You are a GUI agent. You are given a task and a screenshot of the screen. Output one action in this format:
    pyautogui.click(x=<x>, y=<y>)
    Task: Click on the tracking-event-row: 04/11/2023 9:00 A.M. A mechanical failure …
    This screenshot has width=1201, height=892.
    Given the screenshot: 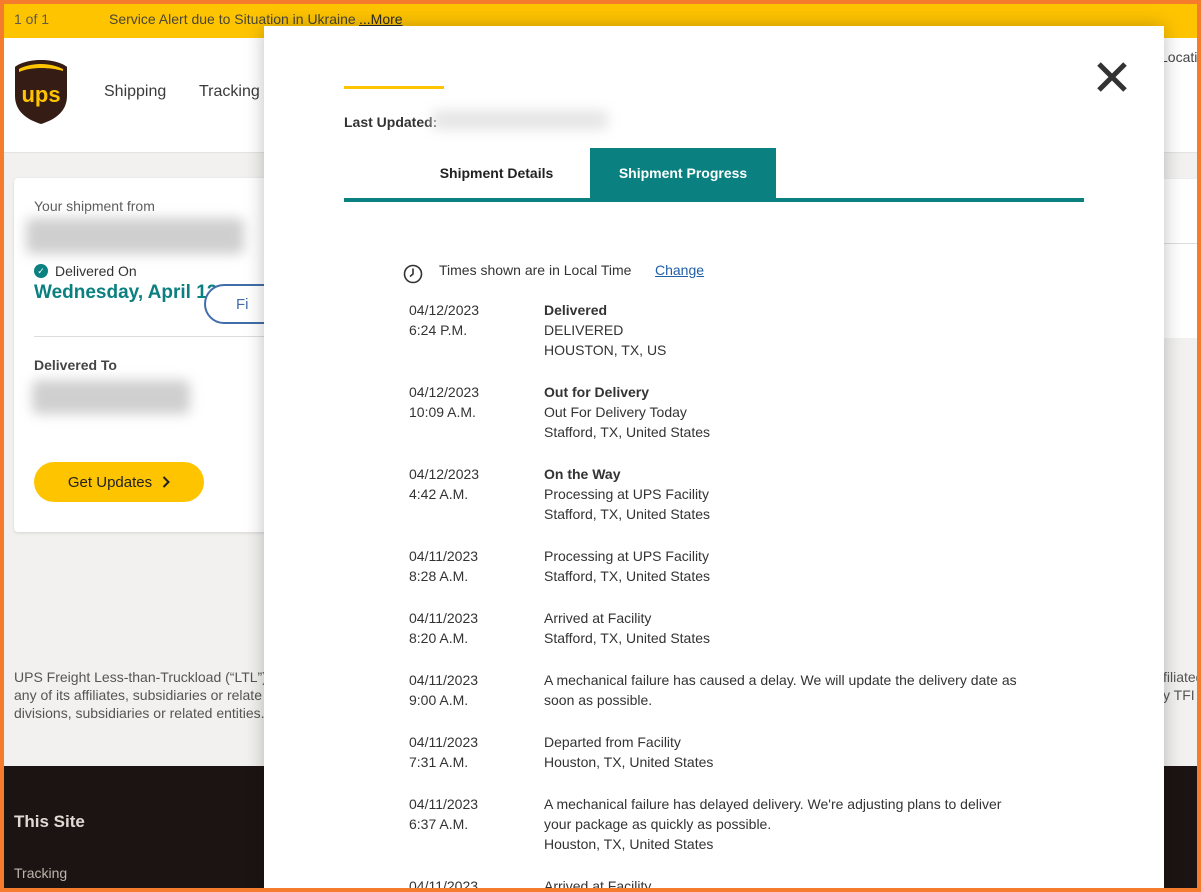 What is the action you would take?
    pyautogui.click(x=724, y=690)
    